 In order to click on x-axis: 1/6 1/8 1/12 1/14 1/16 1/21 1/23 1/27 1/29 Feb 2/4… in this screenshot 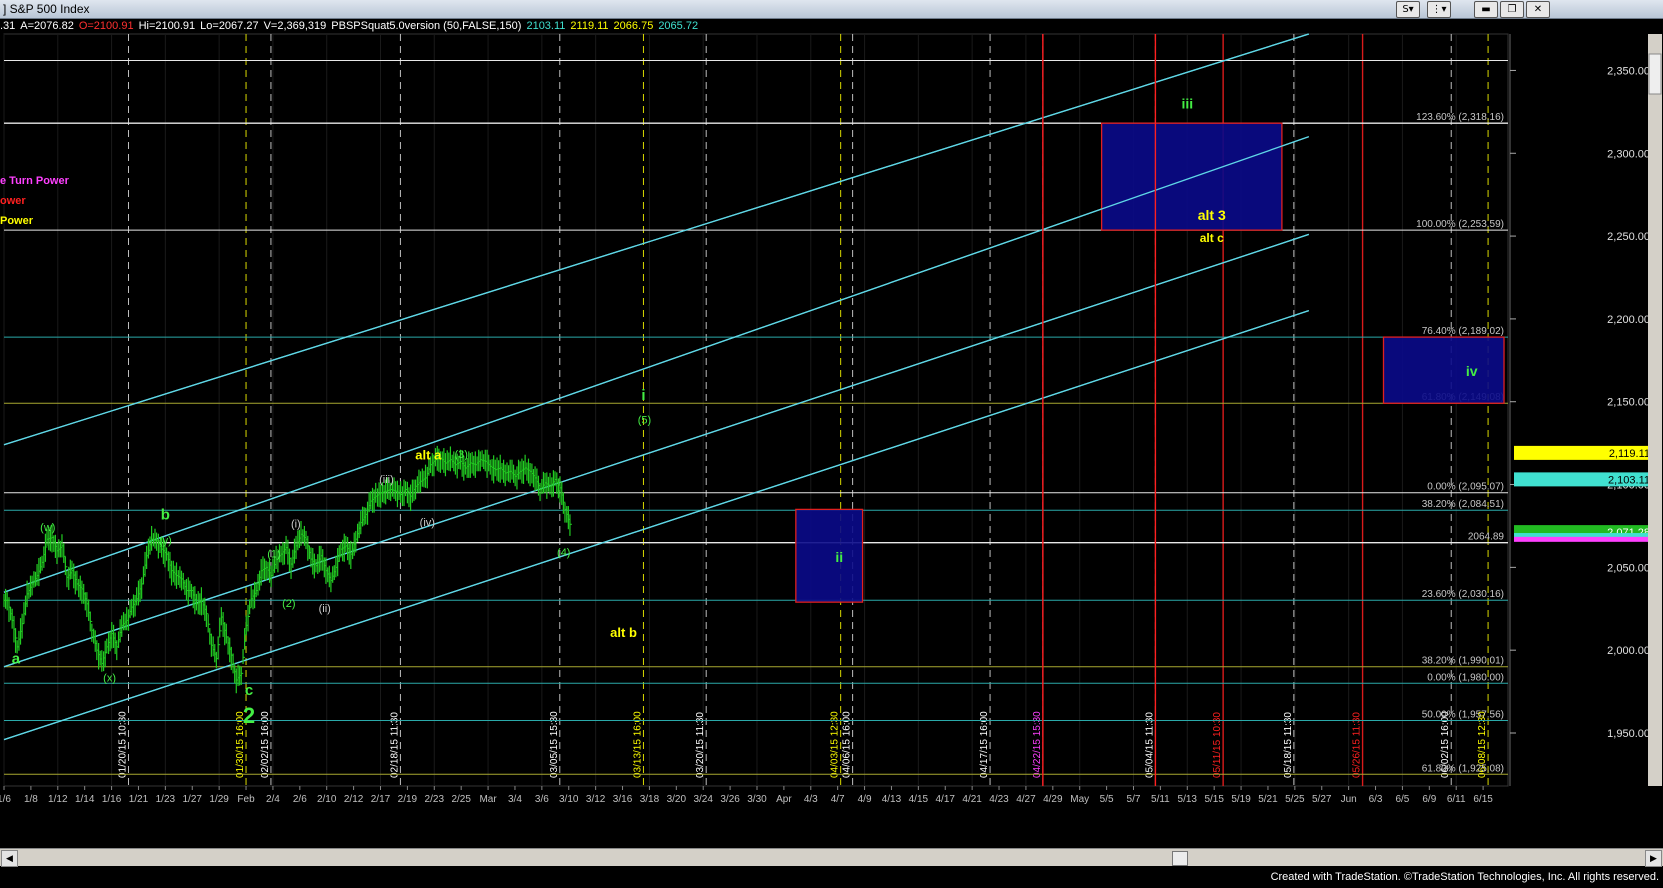, I will do `click(746, 795)`.